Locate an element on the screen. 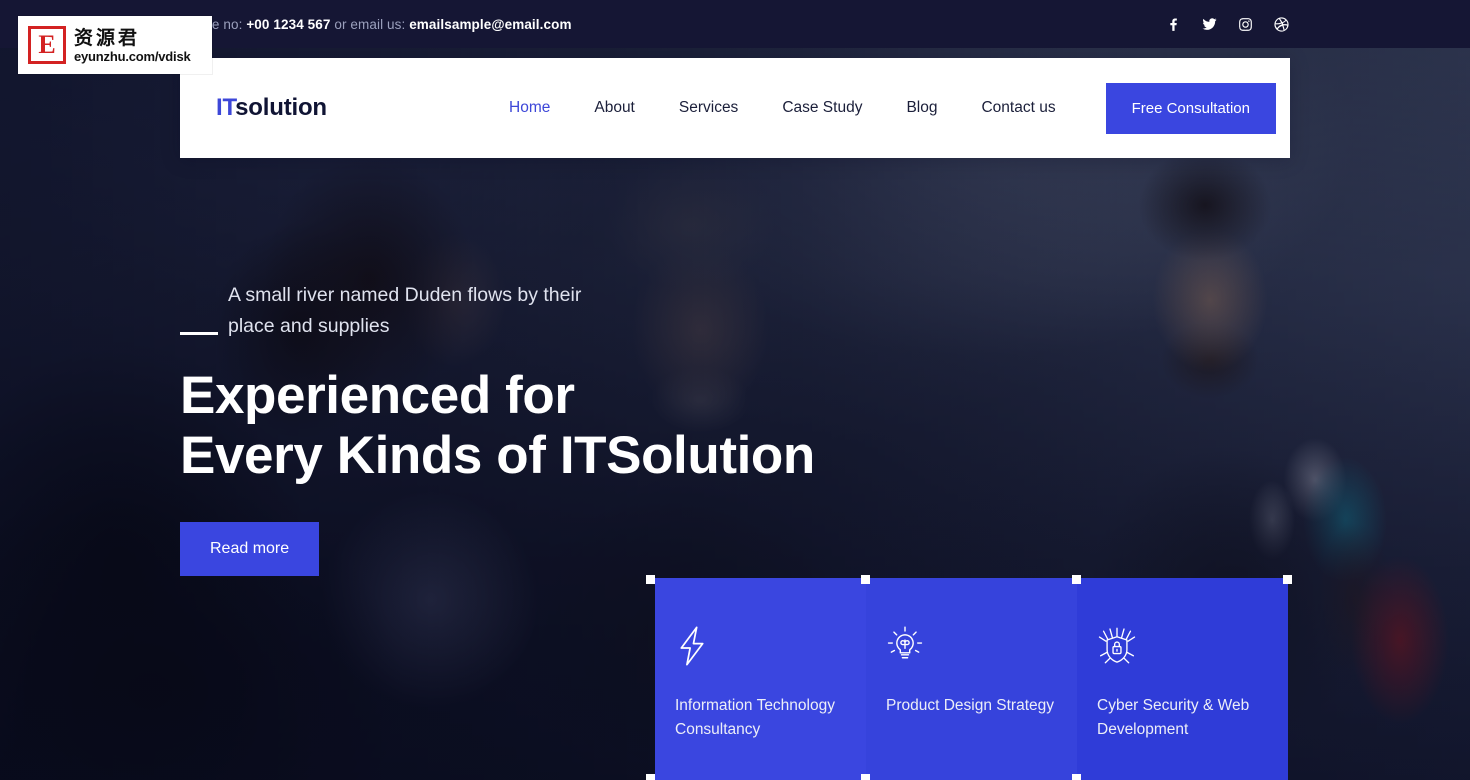 The width and height of the screenshot is (1470, 780). watermark-overlay: E 资源君 eyunzhu.com/vdisk is located at coordinates (115, 45).